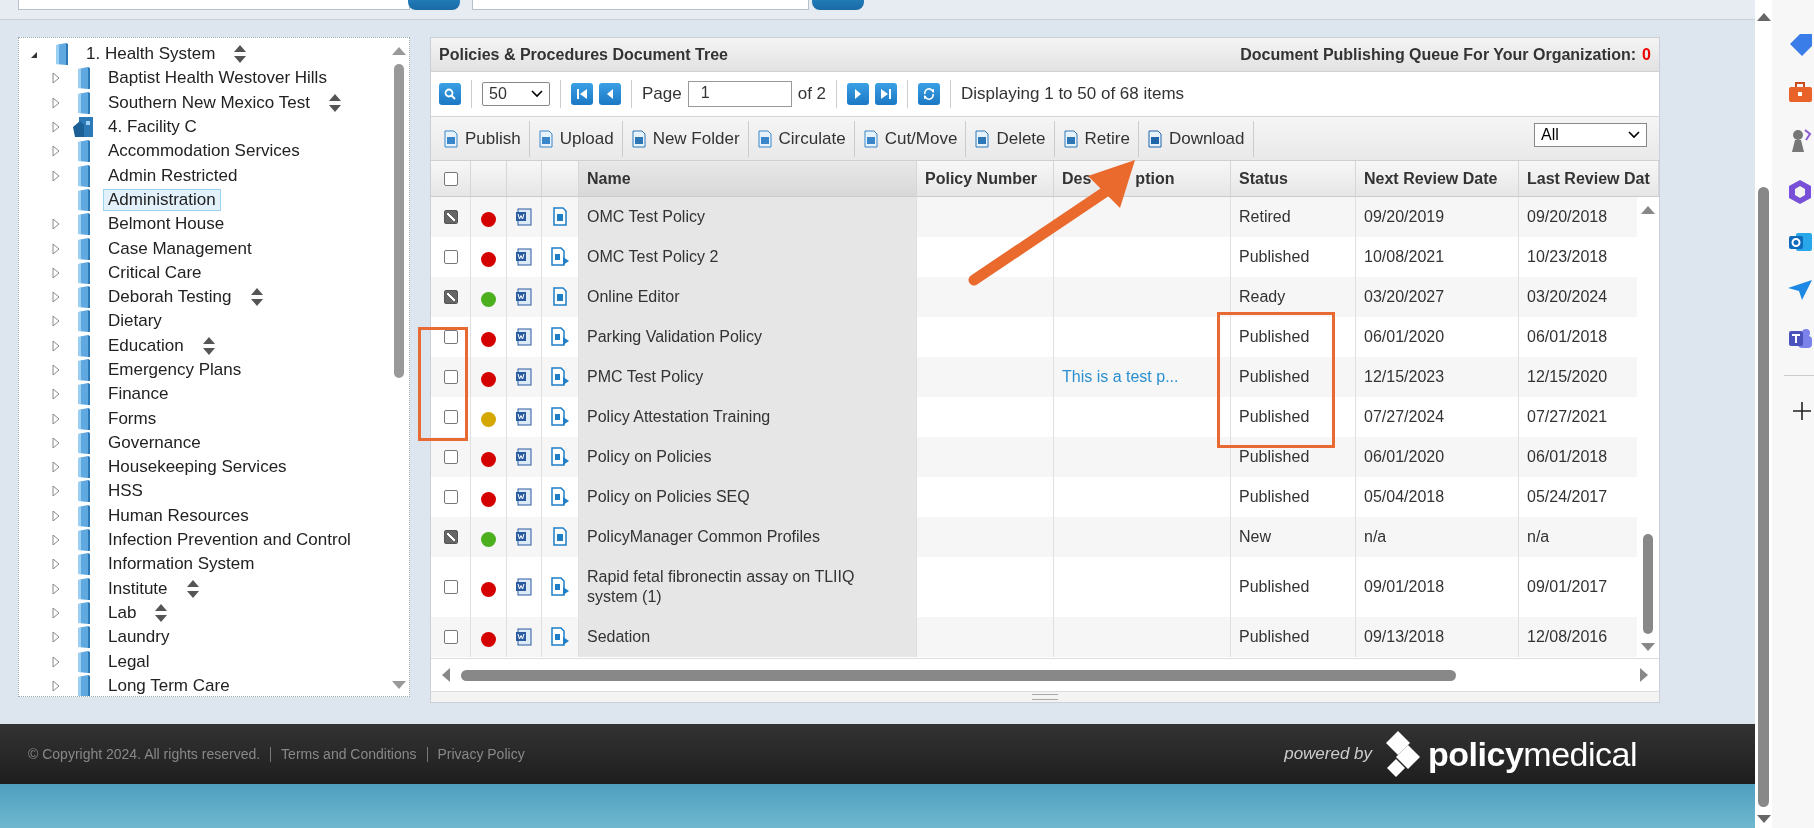  Describe the element at coordinates (482, 138) in the screenshot. I see `toolbar-button: Publish` at that location.